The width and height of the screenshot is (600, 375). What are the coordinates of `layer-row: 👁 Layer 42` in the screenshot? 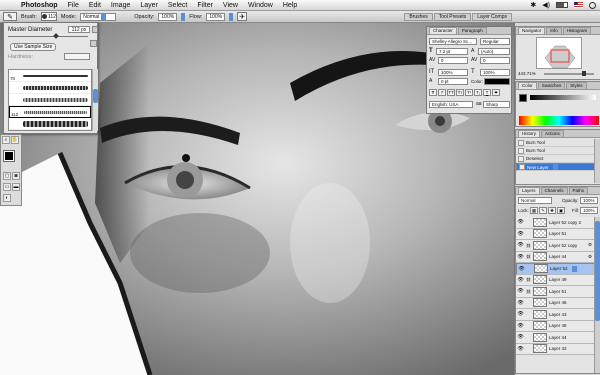 It's located at (556, 349).